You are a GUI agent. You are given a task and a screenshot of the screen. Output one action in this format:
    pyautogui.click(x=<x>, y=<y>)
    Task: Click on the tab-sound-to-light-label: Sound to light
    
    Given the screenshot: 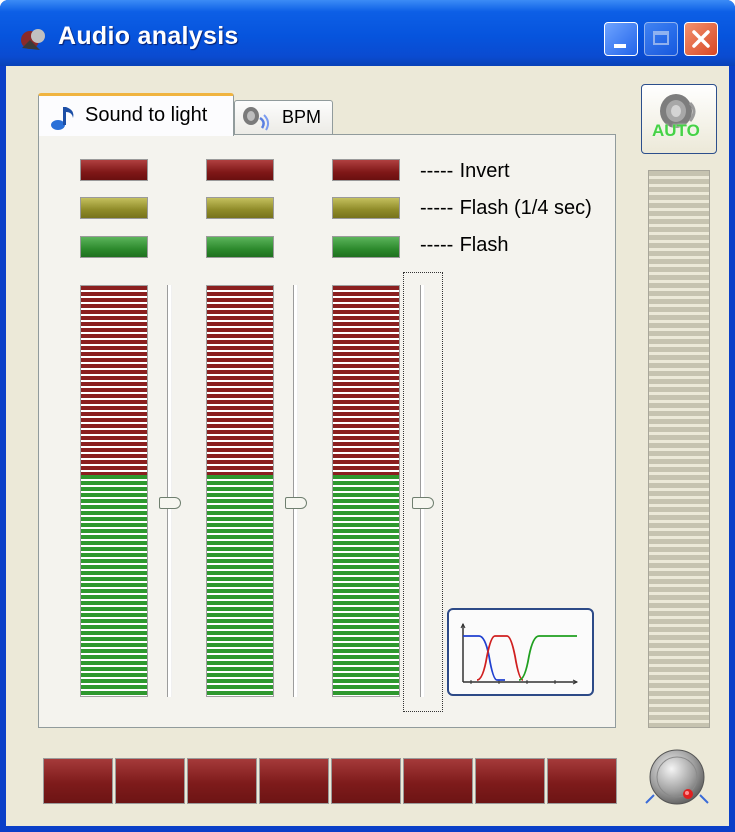 What is the action you would take?
    pyautogui.click(x=146, y=115)
    